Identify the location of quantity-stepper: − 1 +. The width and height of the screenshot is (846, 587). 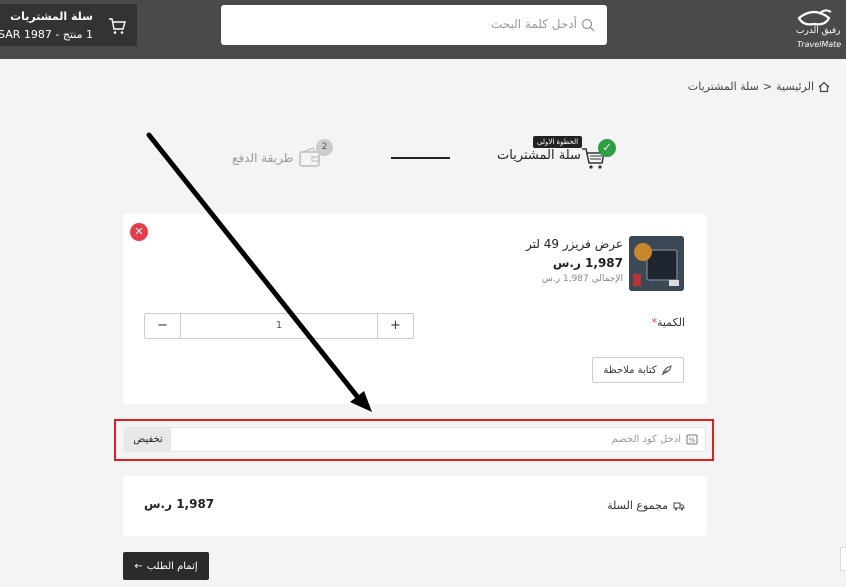
(279, 326).